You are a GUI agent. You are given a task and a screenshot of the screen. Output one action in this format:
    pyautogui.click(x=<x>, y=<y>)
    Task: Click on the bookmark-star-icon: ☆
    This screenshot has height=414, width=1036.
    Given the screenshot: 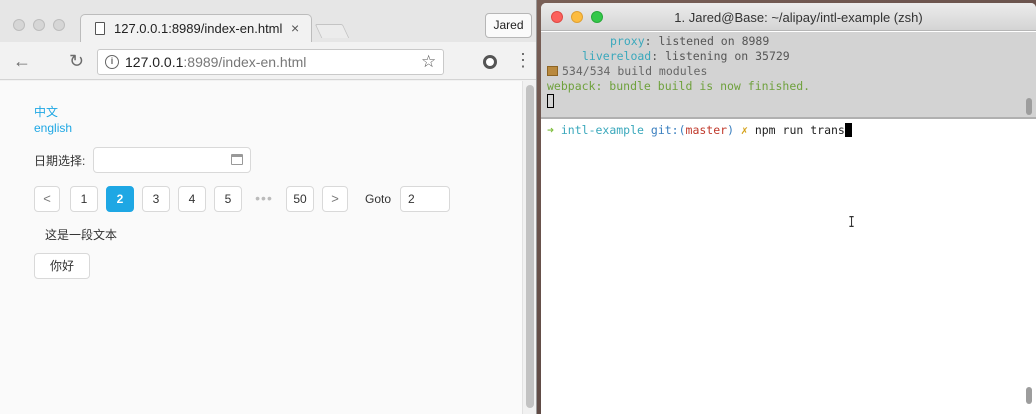 What is the action you would take?
    pyautogui.click(x=428, y=62)
    